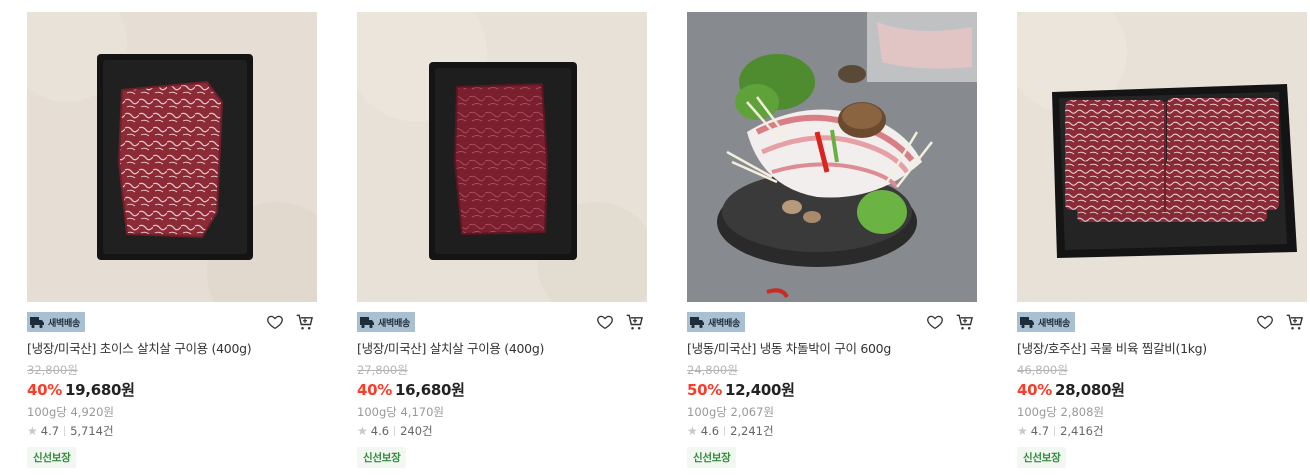 The image size is (1310, 475). I want to click on unit-price: 100g당 4,920원, so click(70, 412).